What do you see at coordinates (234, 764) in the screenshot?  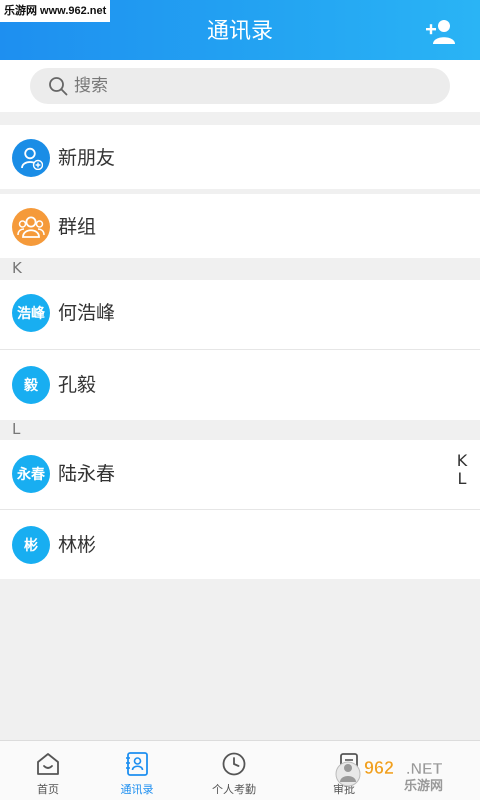 I see `clock-icon` at bounding box center [234, 764].